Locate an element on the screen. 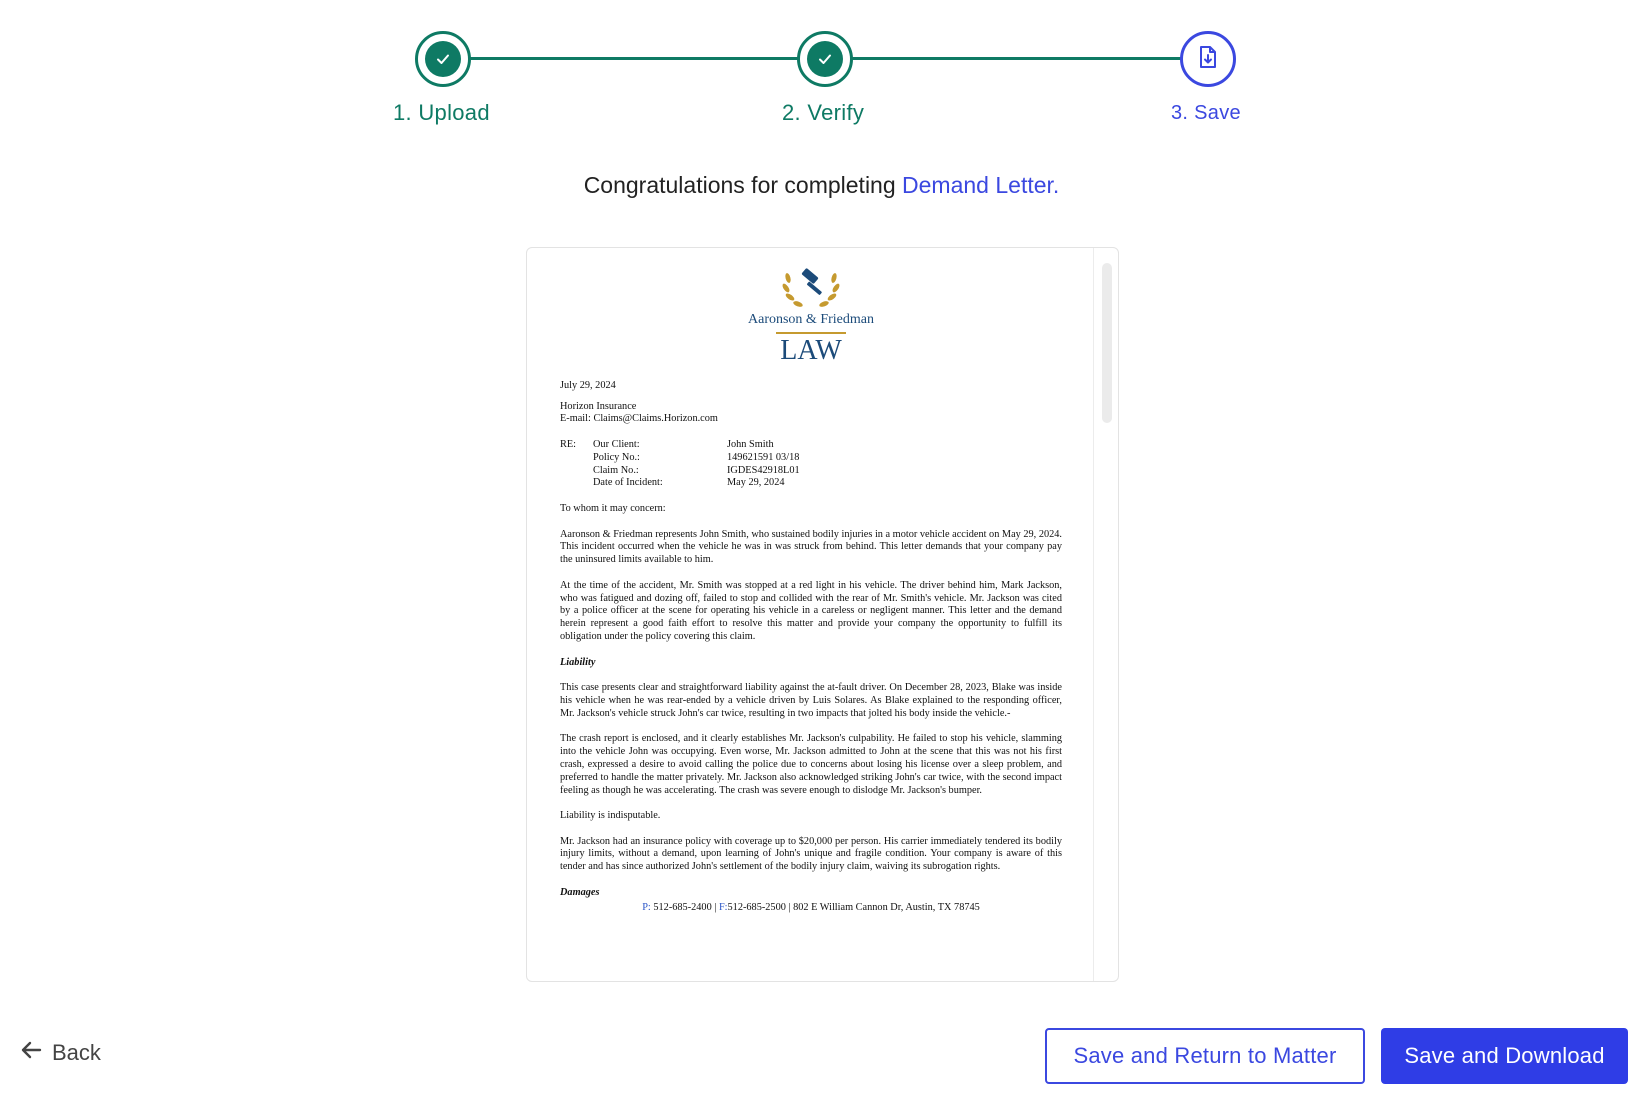  step-label-save: 3. Save is located at coordinates (1206, 113).